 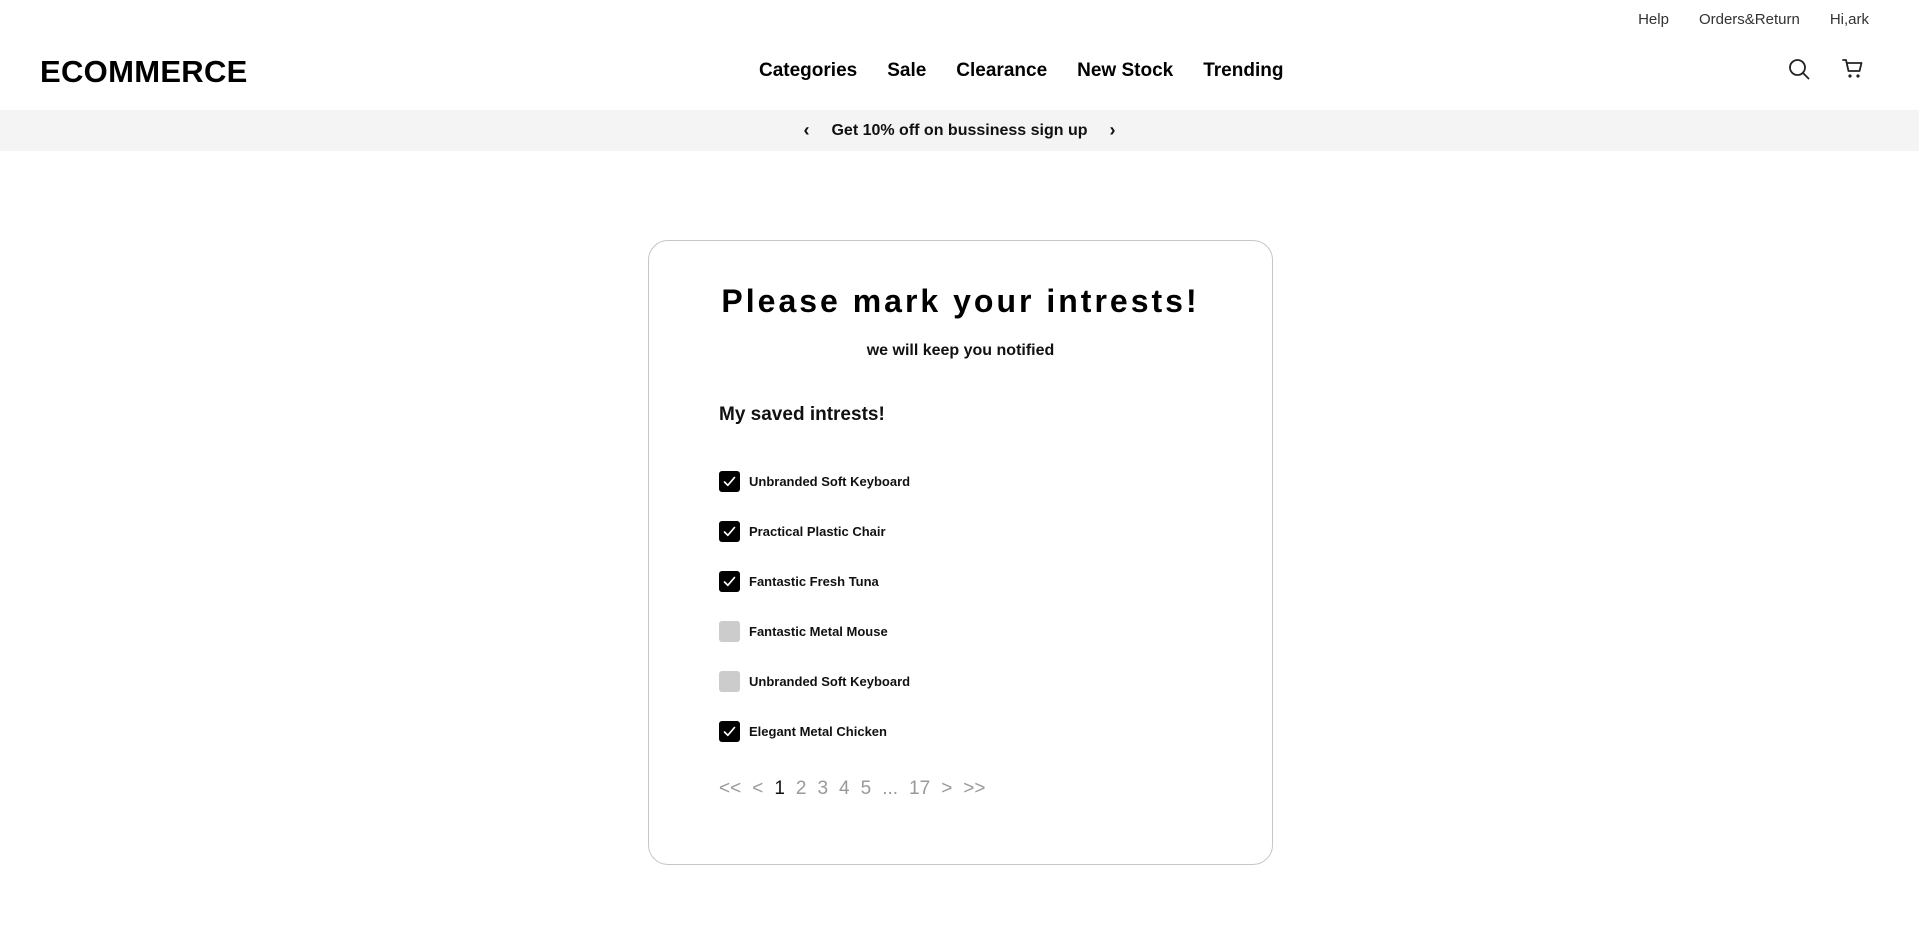 I want to click on interest-item: Elegant Metal Chicken, so click(x=814, y=731).